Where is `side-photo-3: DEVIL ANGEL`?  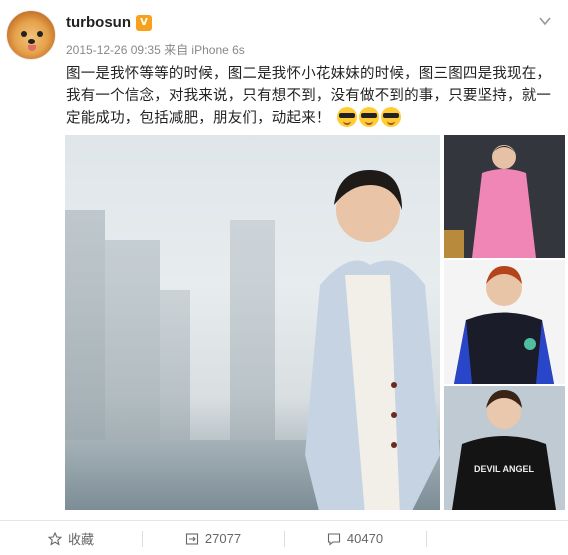
side-photo-3: DEVIL ANGEL is located at coordinates (504, 448).